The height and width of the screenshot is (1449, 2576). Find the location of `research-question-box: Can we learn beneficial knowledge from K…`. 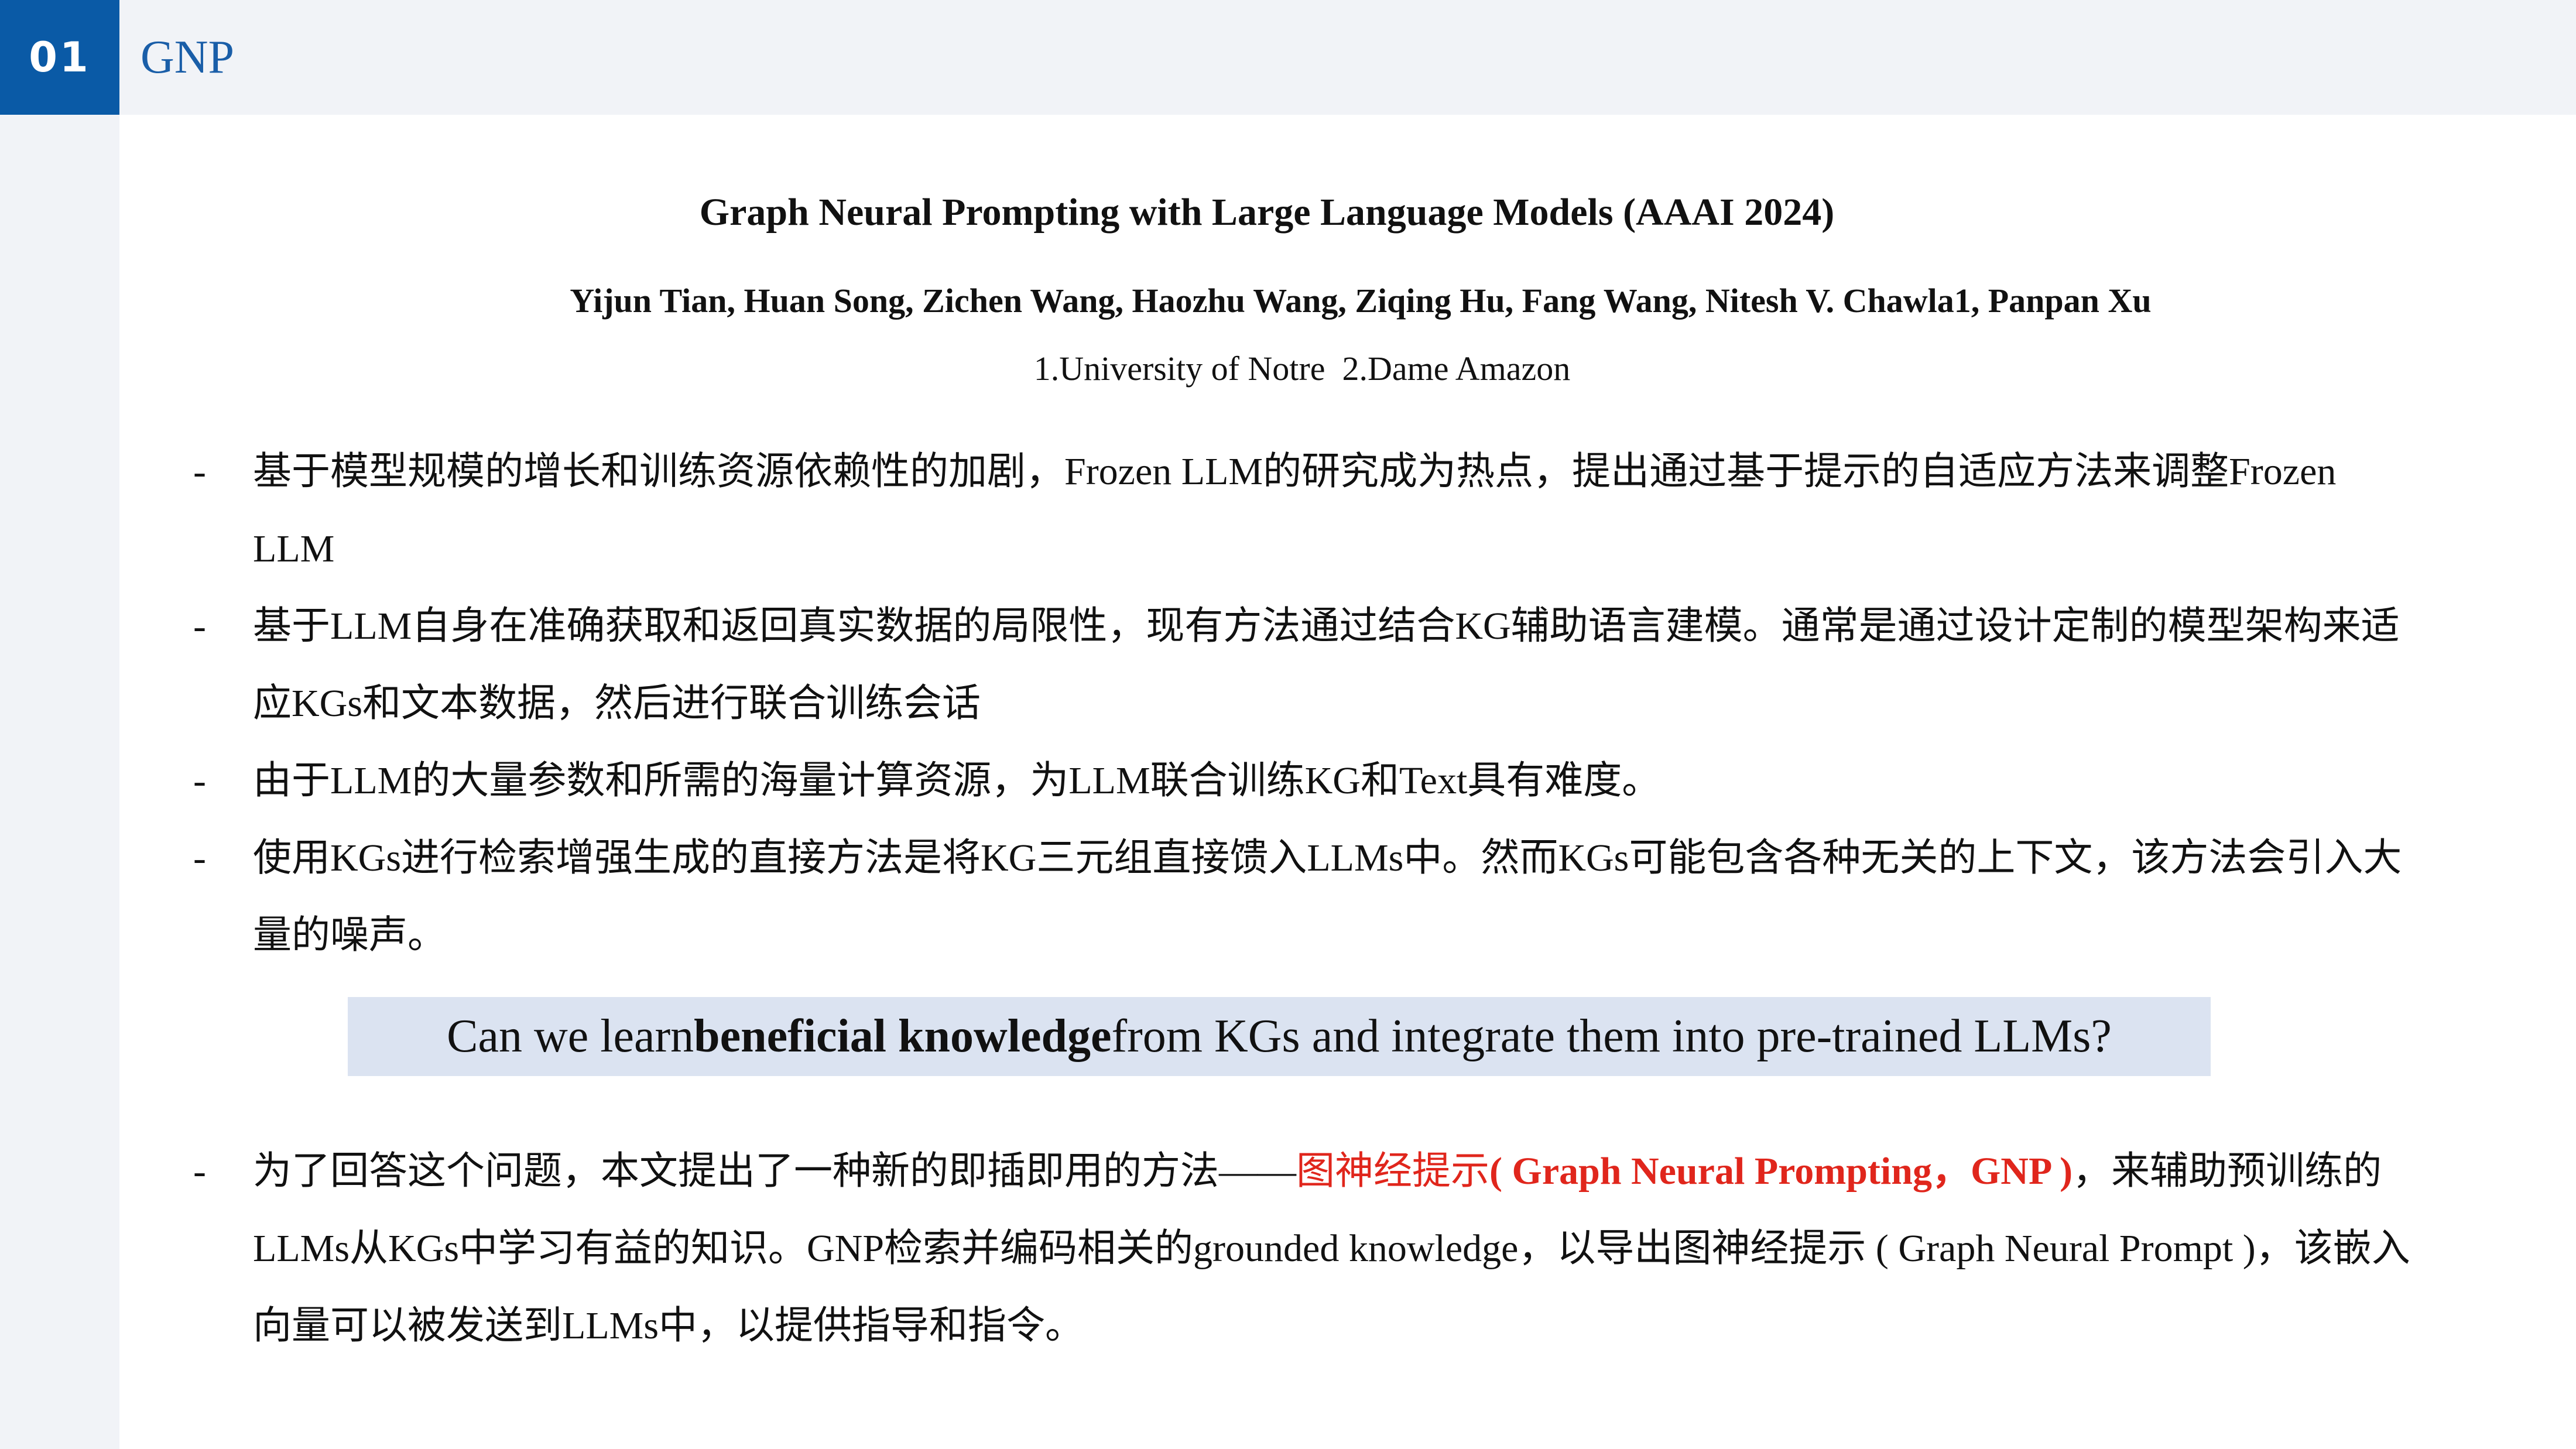

research-question-box: Can we learn beneficial knowledge from K… is located at coordinates (1279, 1036).